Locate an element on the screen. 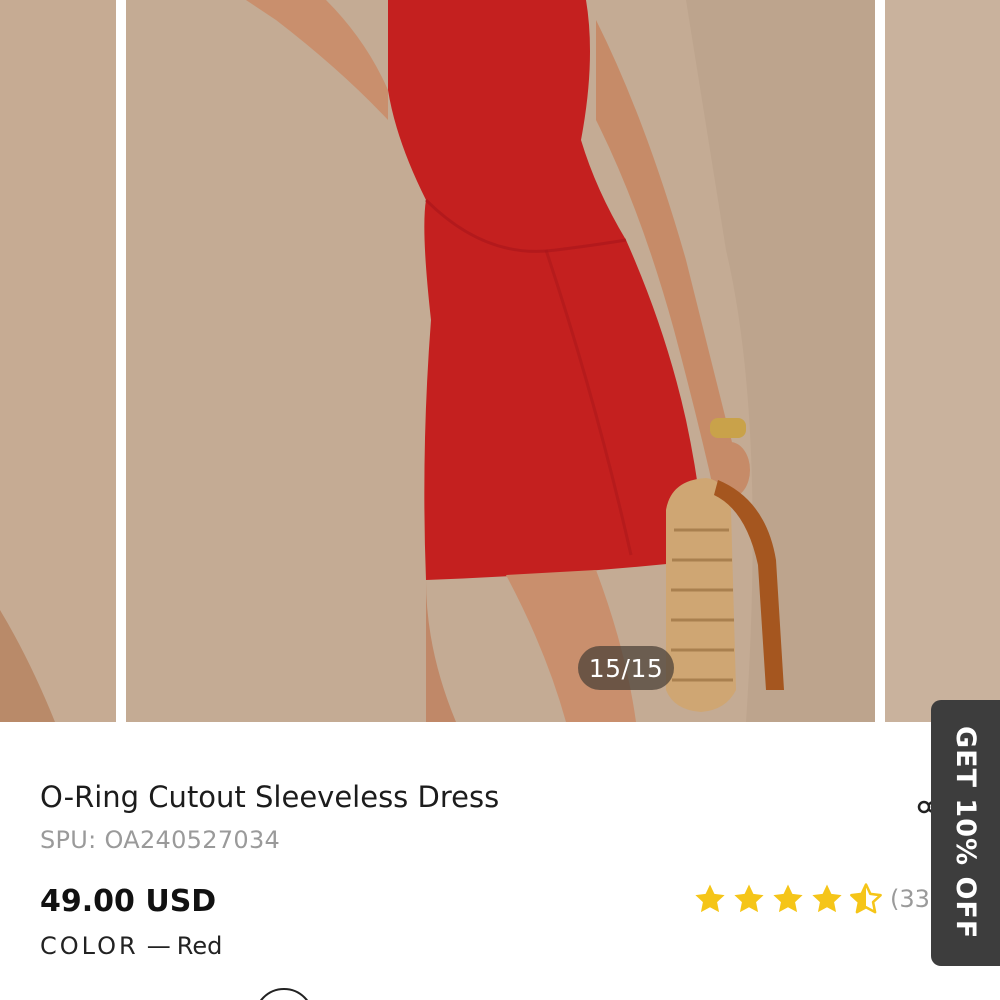 This screenshot has width=1000, height=1000. product-spu: SPU: OA240527034 is located at coordinates (160, 840).